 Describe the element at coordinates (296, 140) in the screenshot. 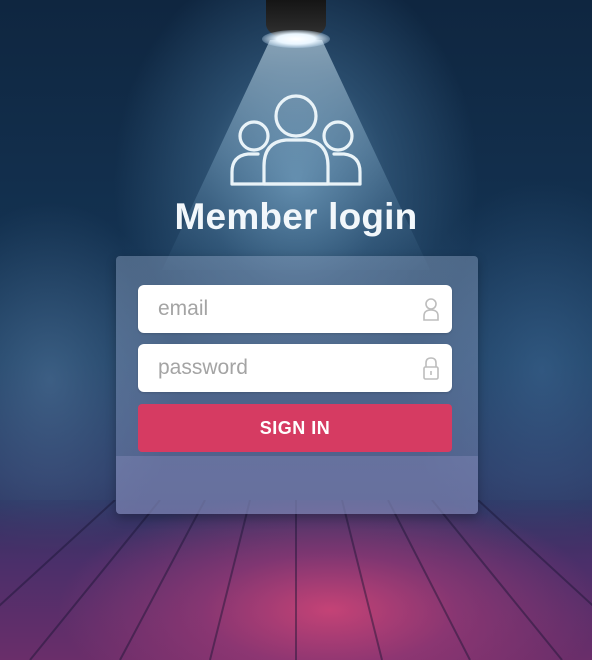

I see `users-group-icon` at that location.